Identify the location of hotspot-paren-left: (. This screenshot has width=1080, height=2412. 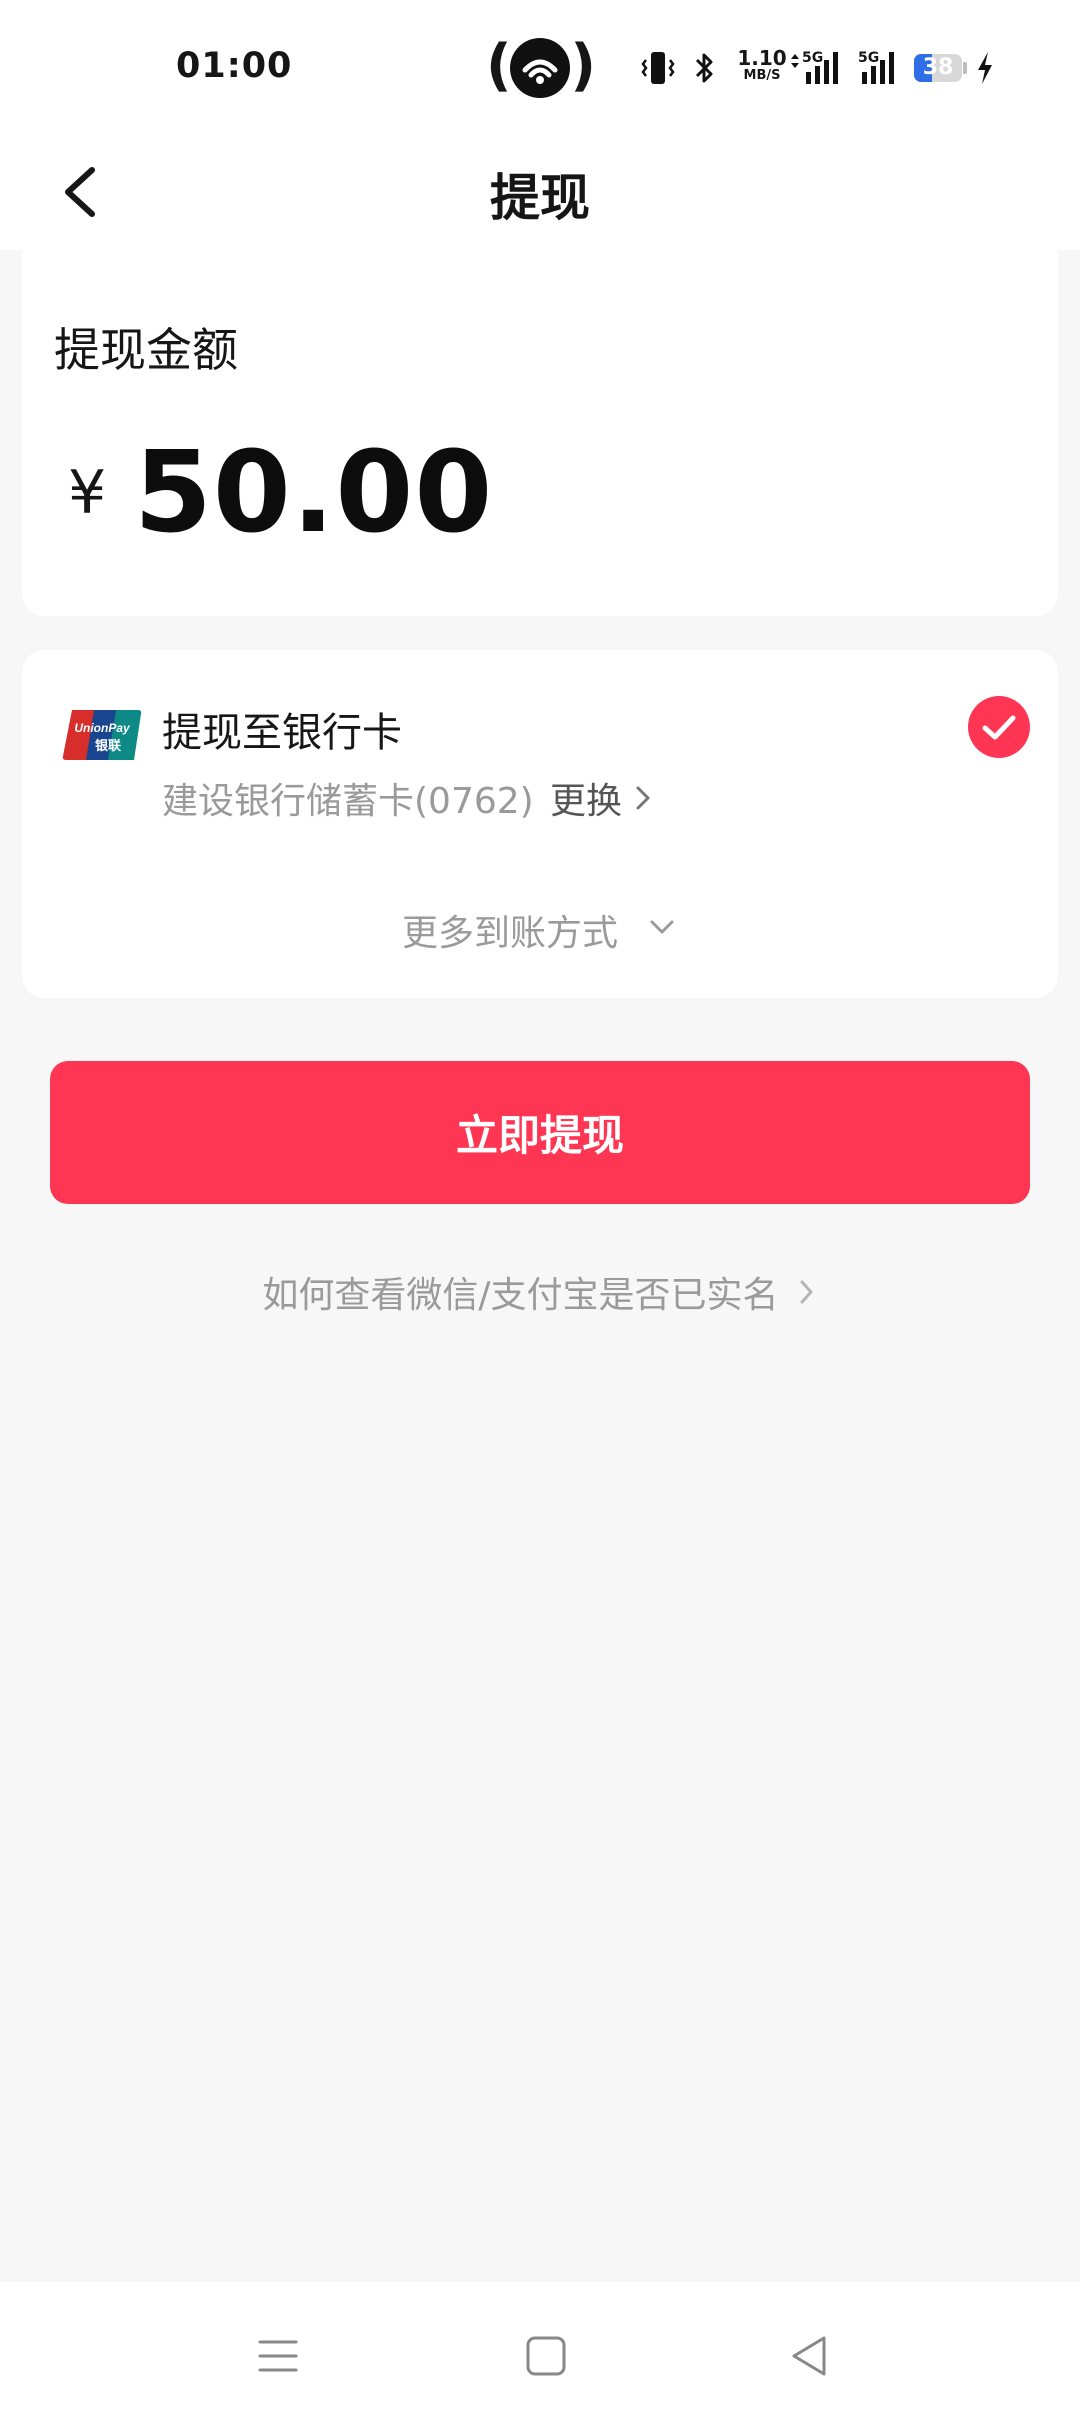
(499, 65).